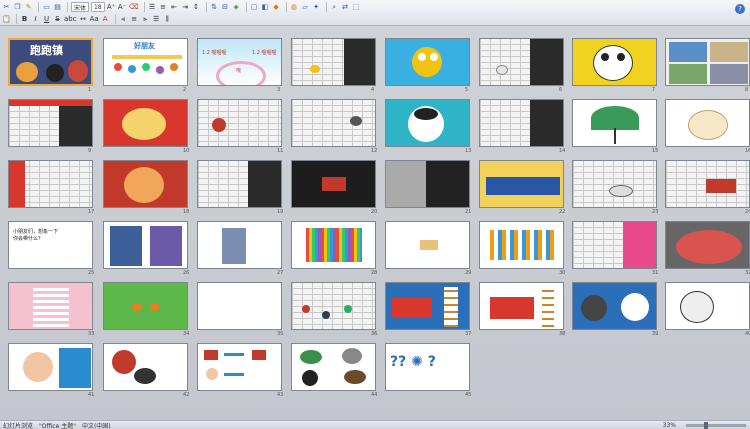 The image size is (750, 429). I want to click on slide-number: 2, so click(185, 90).